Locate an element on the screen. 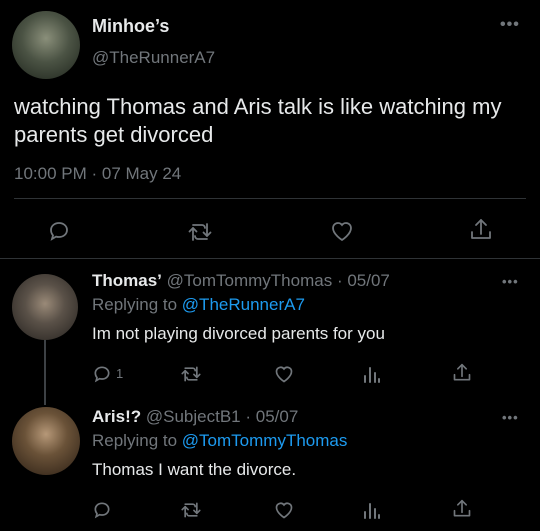 The width and height of the screenshot is (540, 531). replying-to: Replying to @TheRunnerA7 is located at coordinates (198, 305).